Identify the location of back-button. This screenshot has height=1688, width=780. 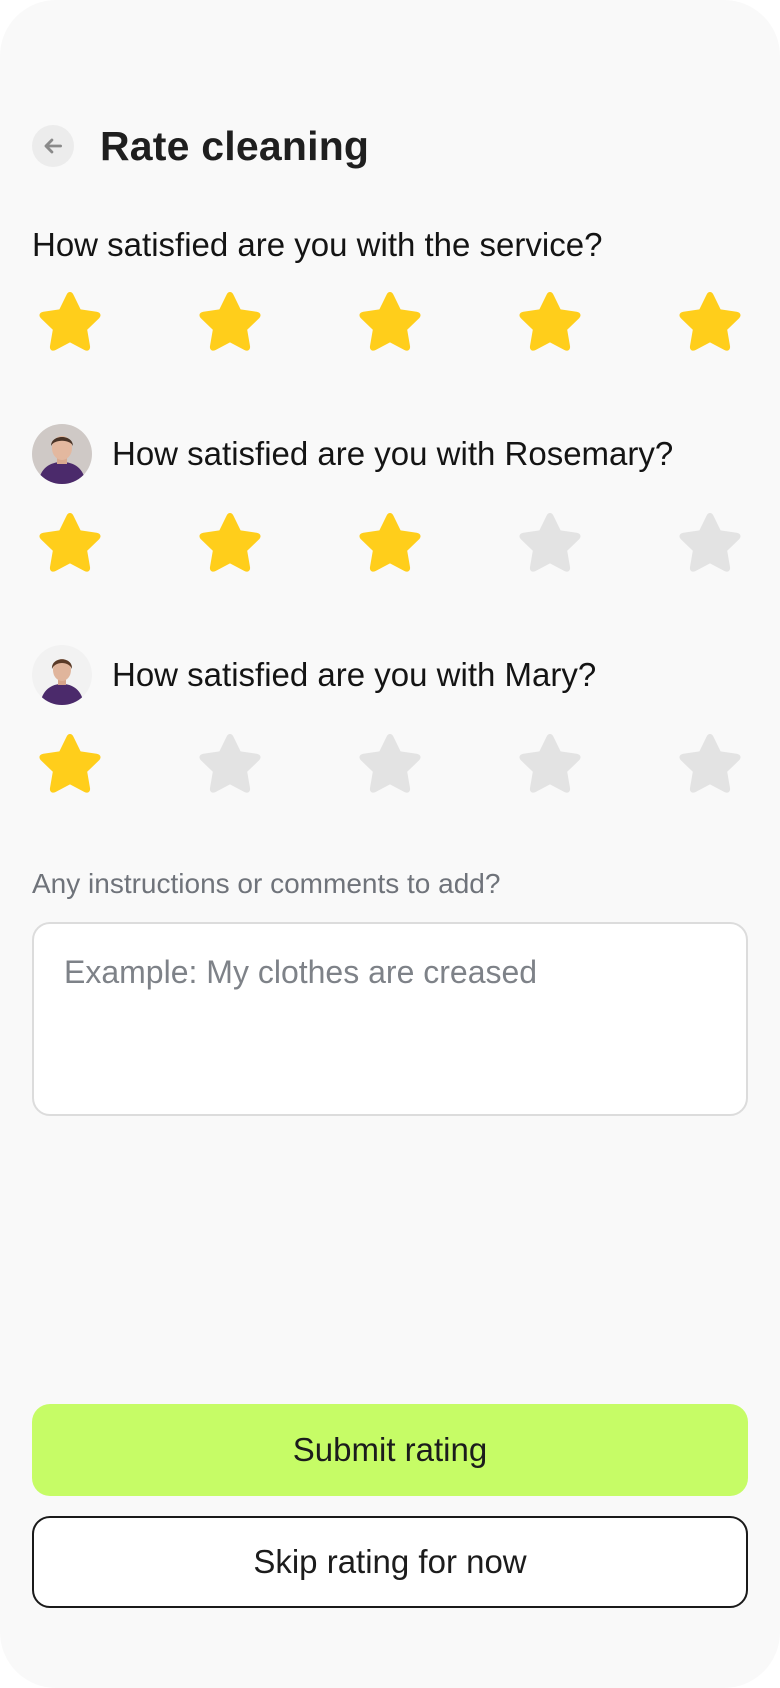
(53, 146).